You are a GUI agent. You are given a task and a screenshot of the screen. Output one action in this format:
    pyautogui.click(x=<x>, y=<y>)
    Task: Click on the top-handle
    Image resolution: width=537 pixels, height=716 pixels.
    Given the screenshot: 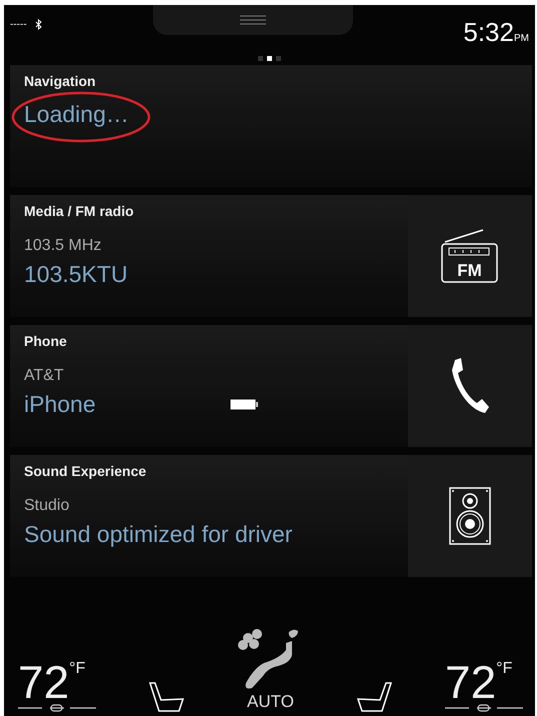 What is the action you would take?
    pyautogui.click(x=252, y=20)
    